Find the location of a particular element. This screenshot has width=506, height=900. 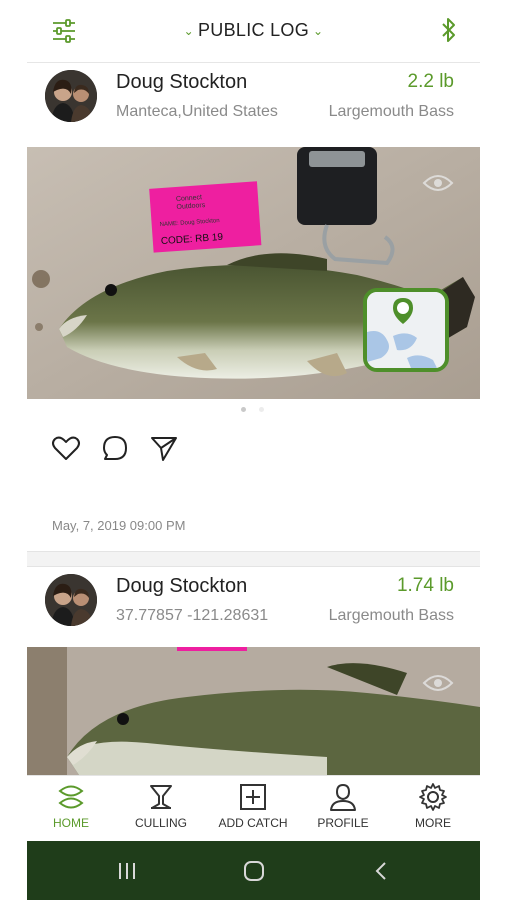

share-send-icon is located at coordinates (164, 448).